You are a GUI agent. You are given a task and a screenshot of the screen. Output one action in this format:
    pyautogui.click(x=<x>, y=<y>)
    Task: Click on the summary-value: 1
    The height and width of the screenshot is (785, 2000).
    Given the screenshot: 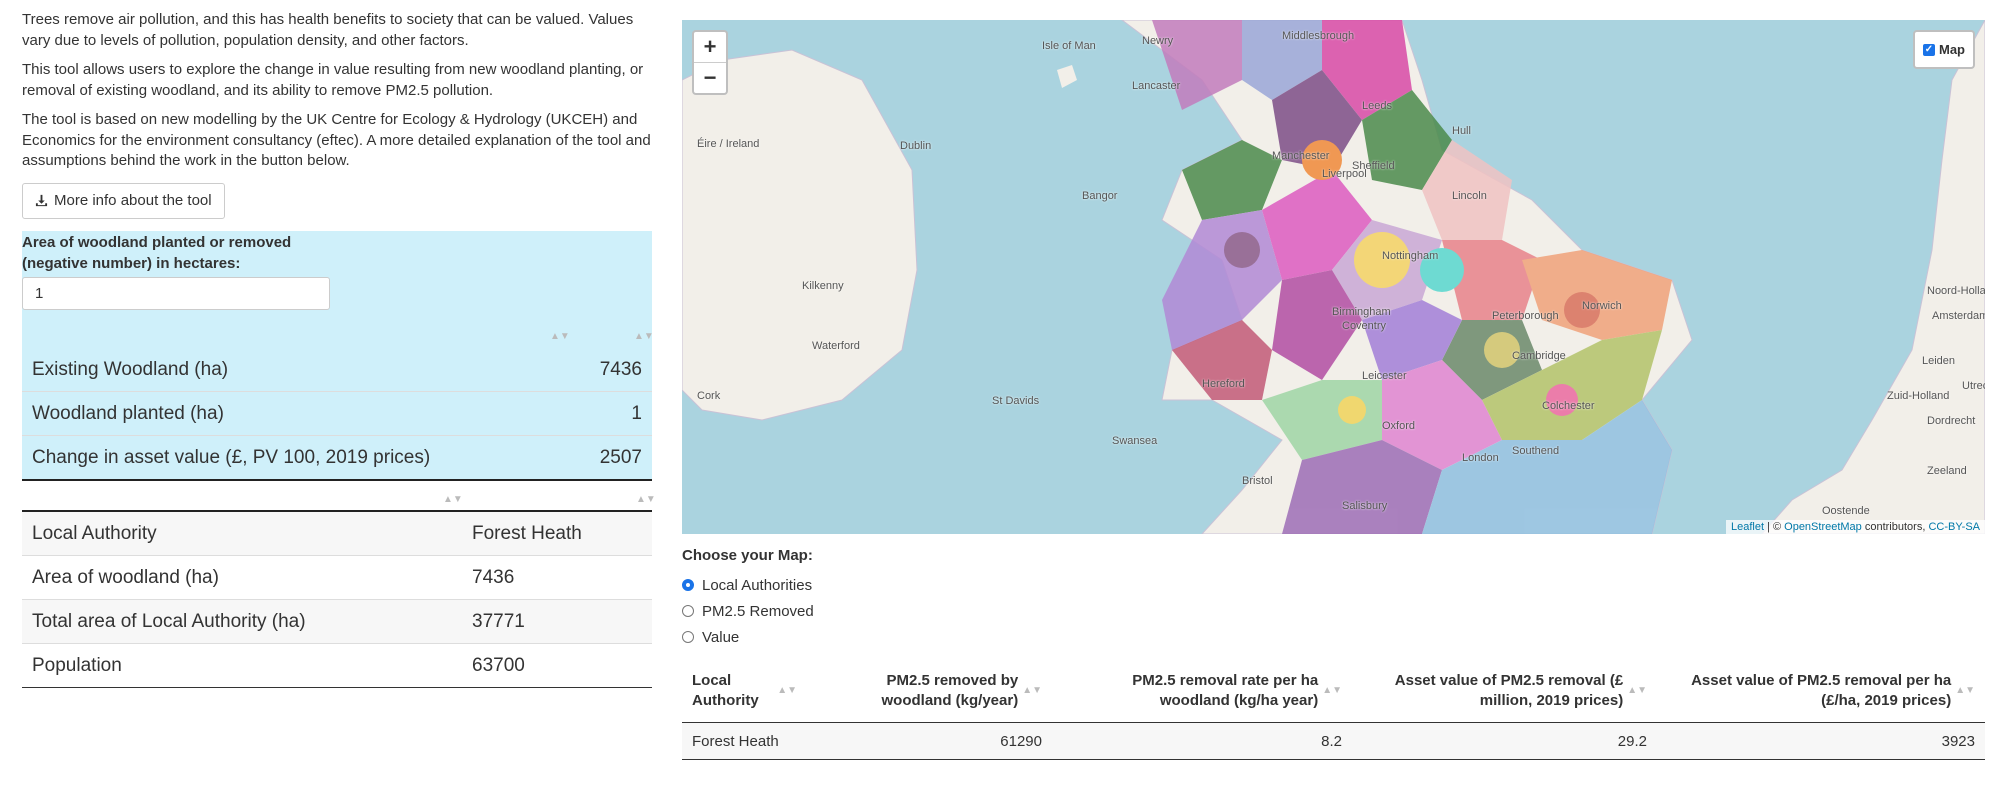 What is the action you would take?
    pyautogui.click(x=611, y=413)
    